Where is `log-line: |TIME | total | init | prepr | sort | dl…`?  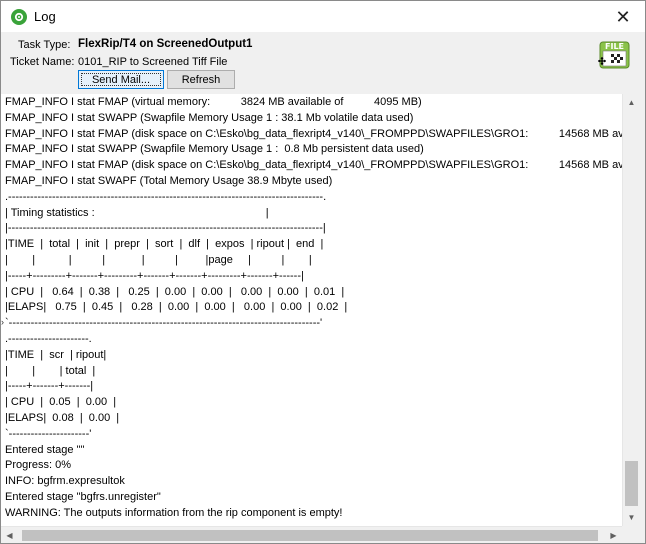
log-line: |TIME | total | init | prepr | sort | dl… is located at coordinates (164, 244).